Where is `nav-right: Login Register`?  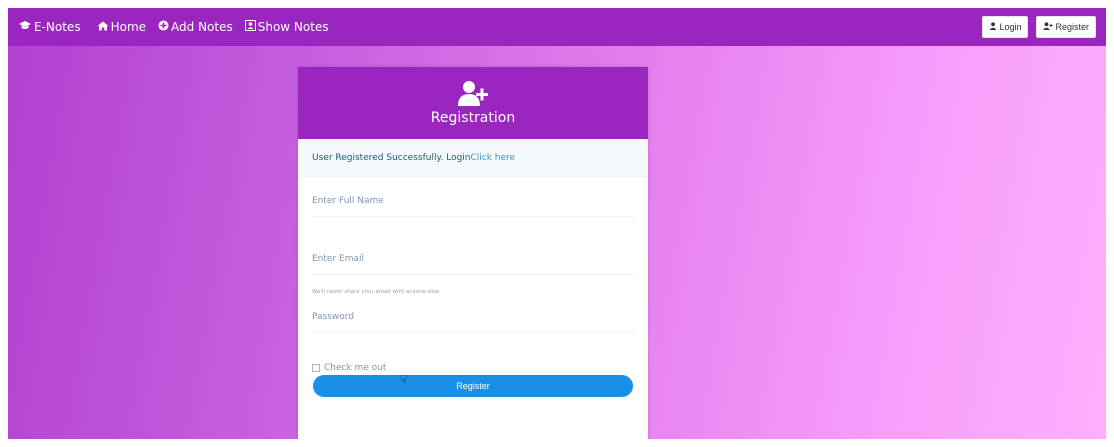
nav-right: Login Register is located at coordinates (1039, 27).